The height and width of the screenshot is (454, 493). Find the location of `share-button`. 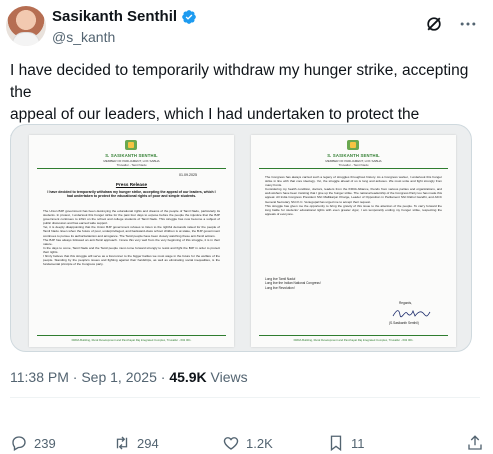

share-button is located at coordinates (475, 443).